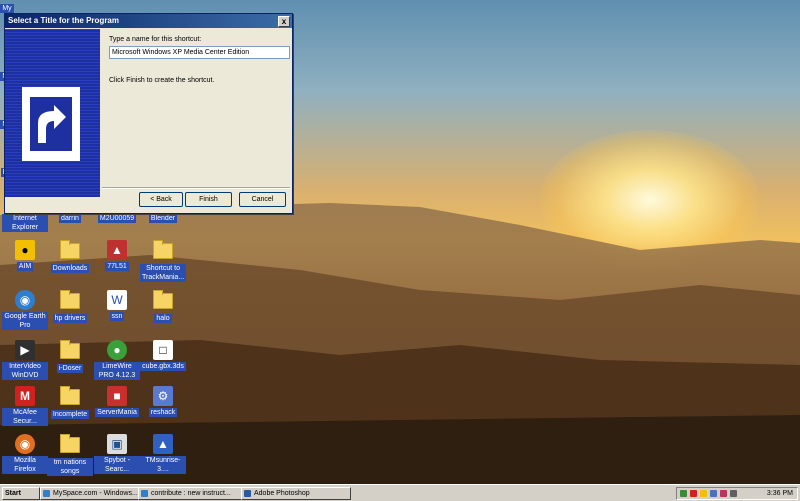 The height and width of the screenshot is (501, 800). What do you see at coordinates (713, 493) in the screenshot?
I see `tray-volume-icon` at bounding box center [713, 493].